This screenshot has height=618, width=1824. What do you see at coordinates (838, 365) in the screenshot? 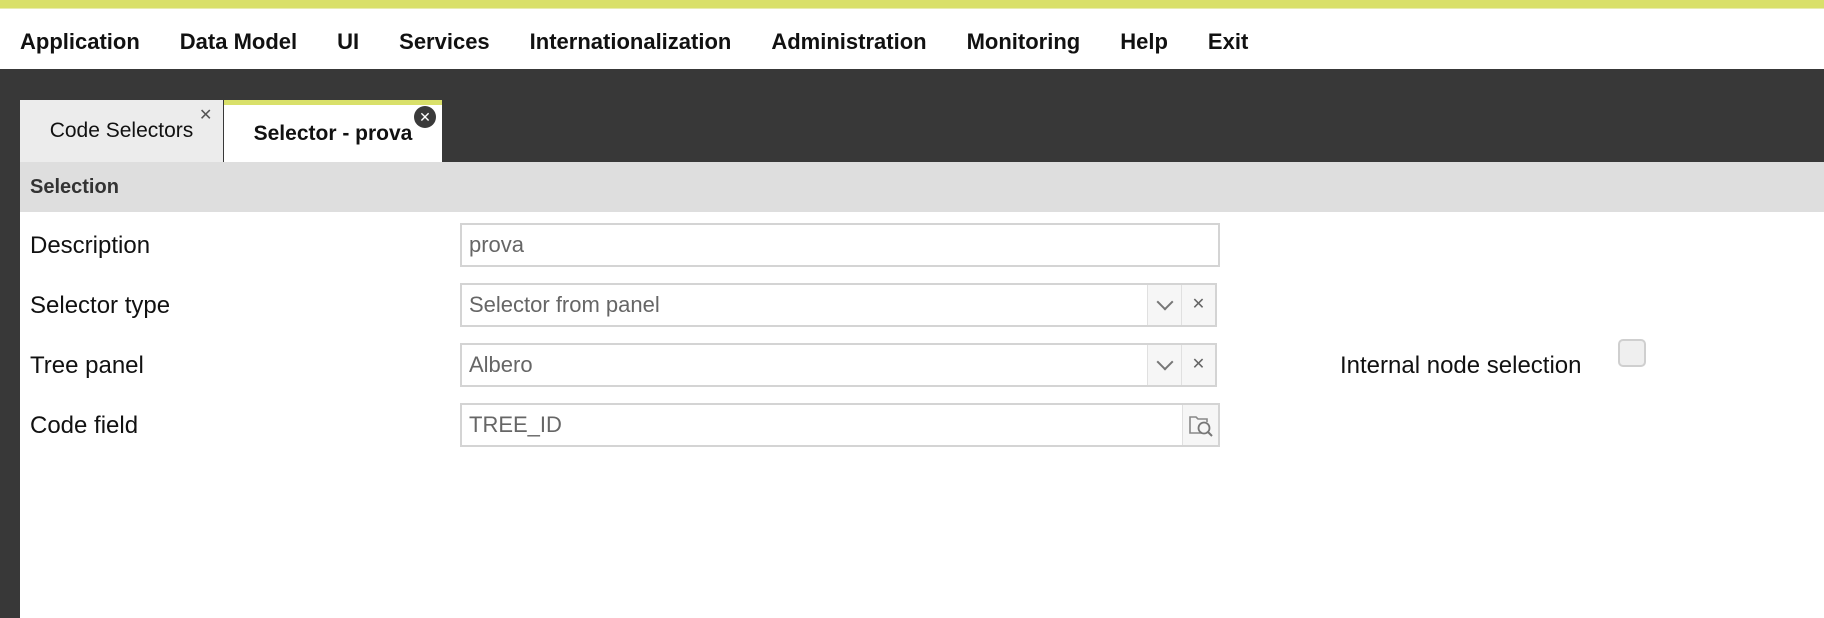
I see `tree-panel-combo: Albero ✕` at bounding box center [838, 365].